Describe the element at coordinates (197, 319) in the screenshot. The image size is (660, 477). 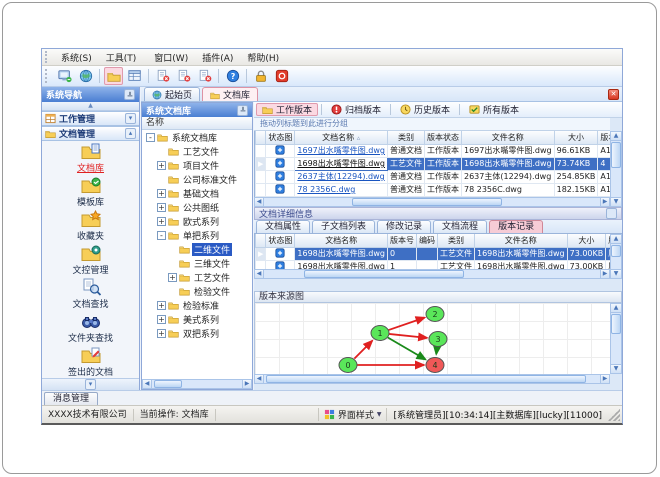
I see `tree-item-美式系列: + 美式系列` at that location.